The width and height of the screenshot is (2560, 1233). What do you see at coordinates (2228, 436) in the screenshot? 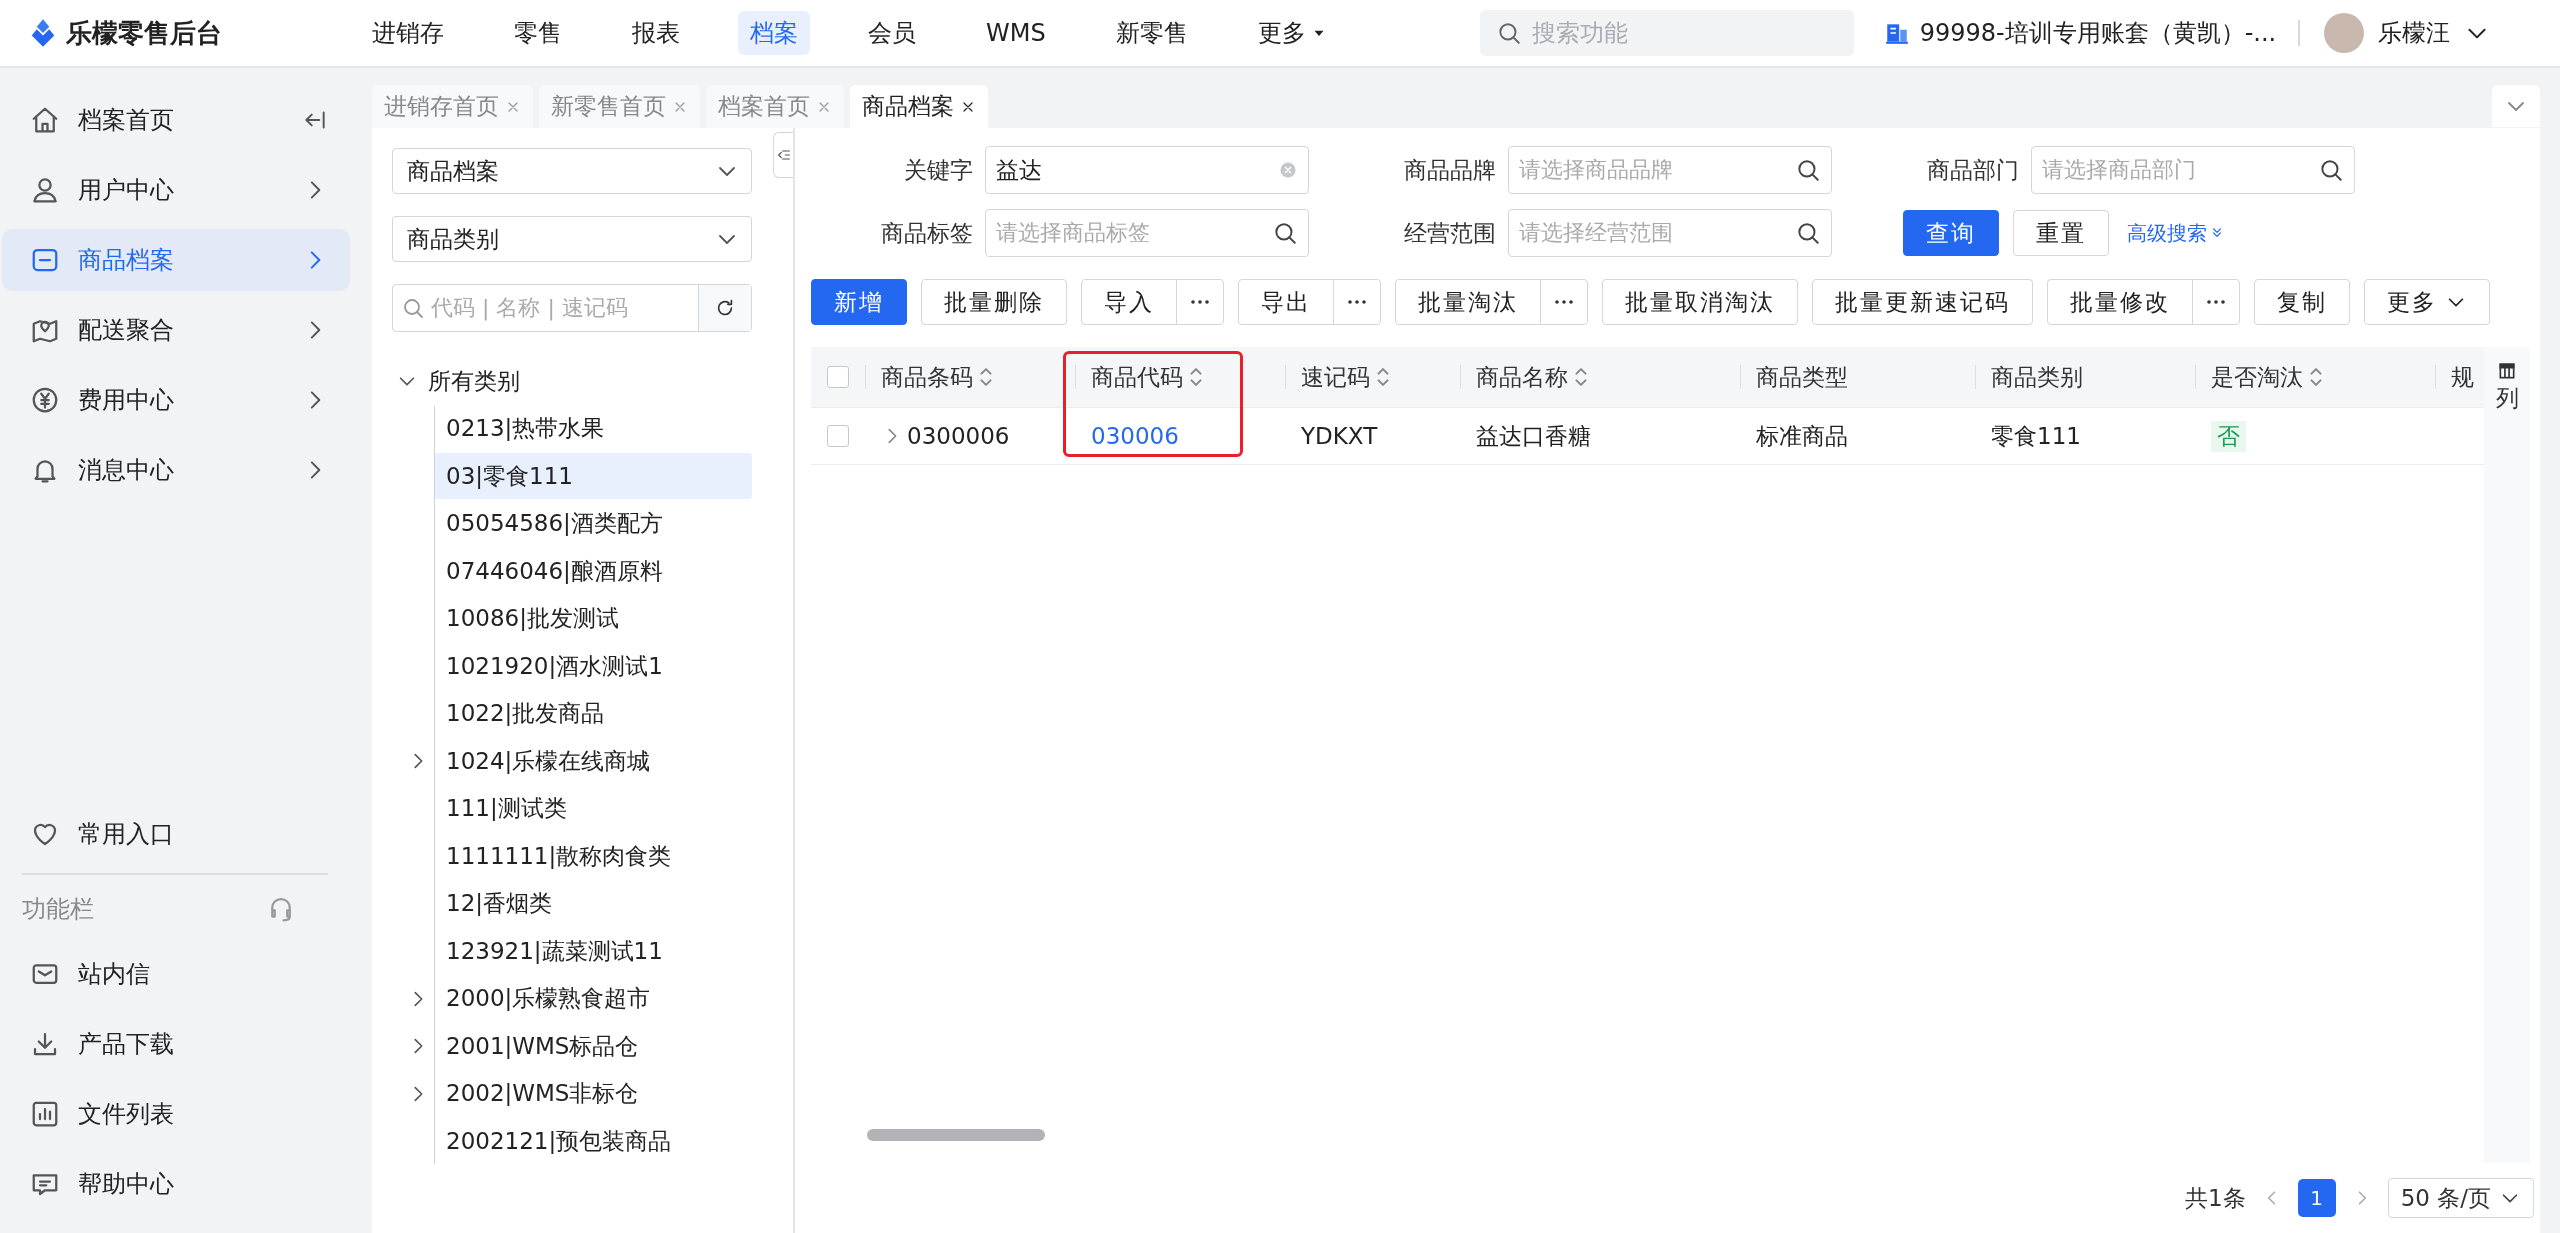
I see `status-tag: 否` at bounding box center [2228, 436].